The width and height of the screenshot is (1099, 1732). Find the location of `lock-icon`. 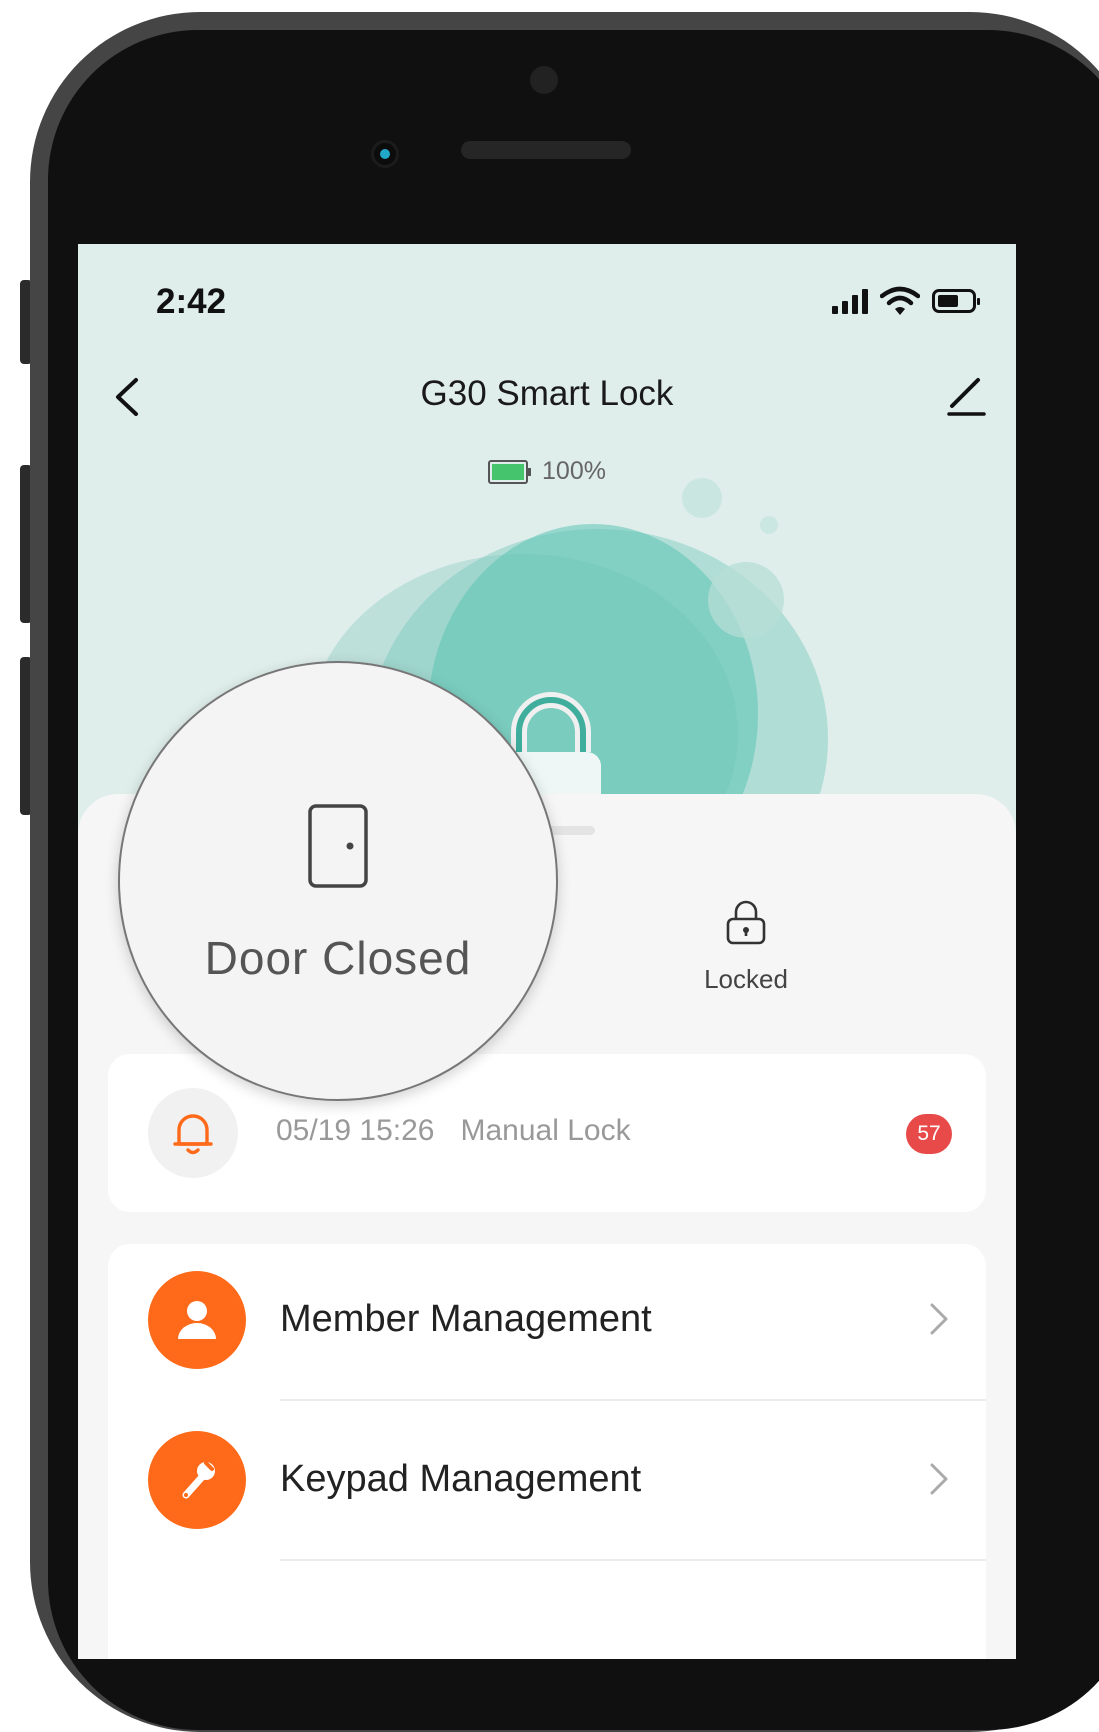

lock-icon is located at coordinates (746, 922).